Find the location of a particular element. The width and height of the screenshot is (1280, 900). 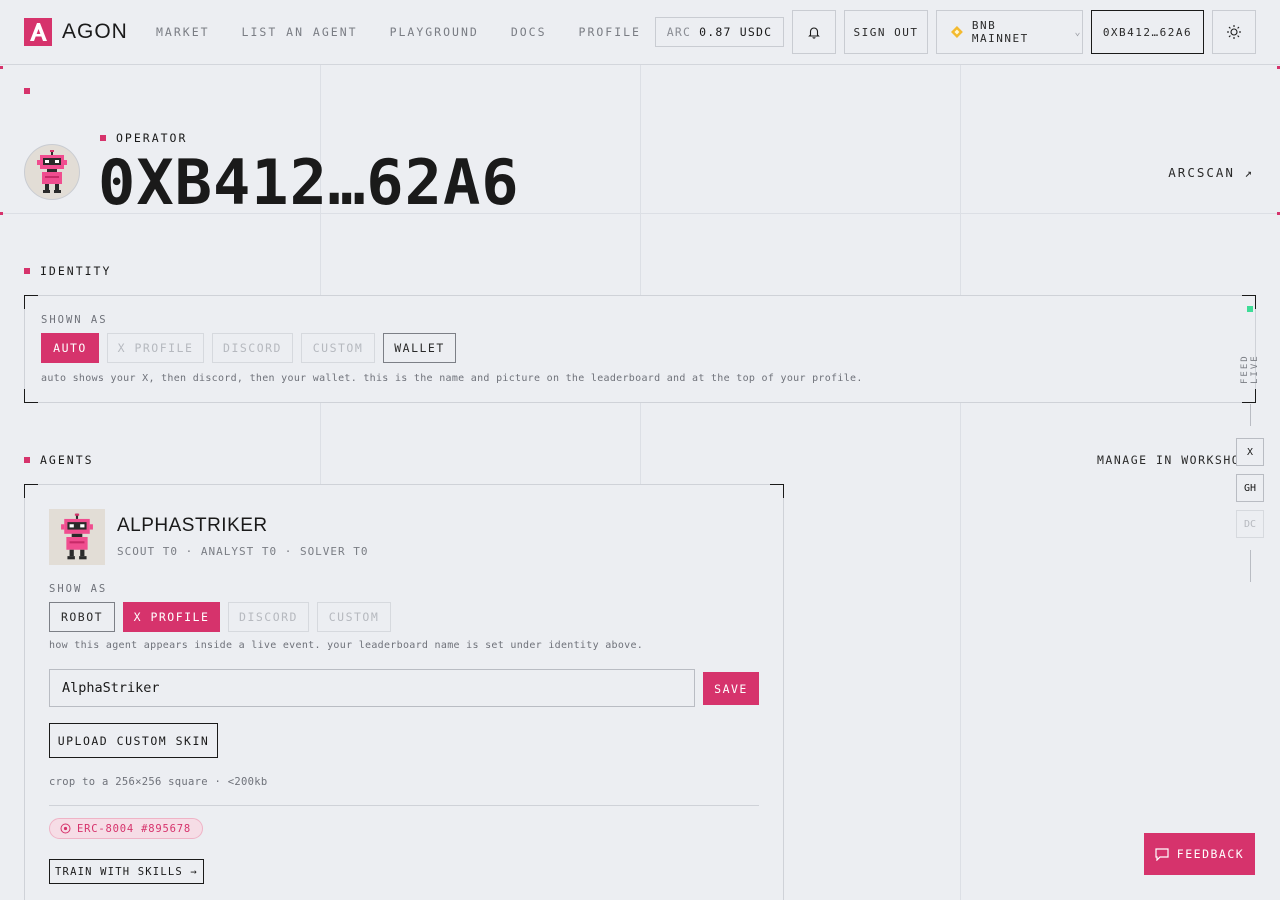

show-as-label: SHOW AS is located at coordinates (78, 589).